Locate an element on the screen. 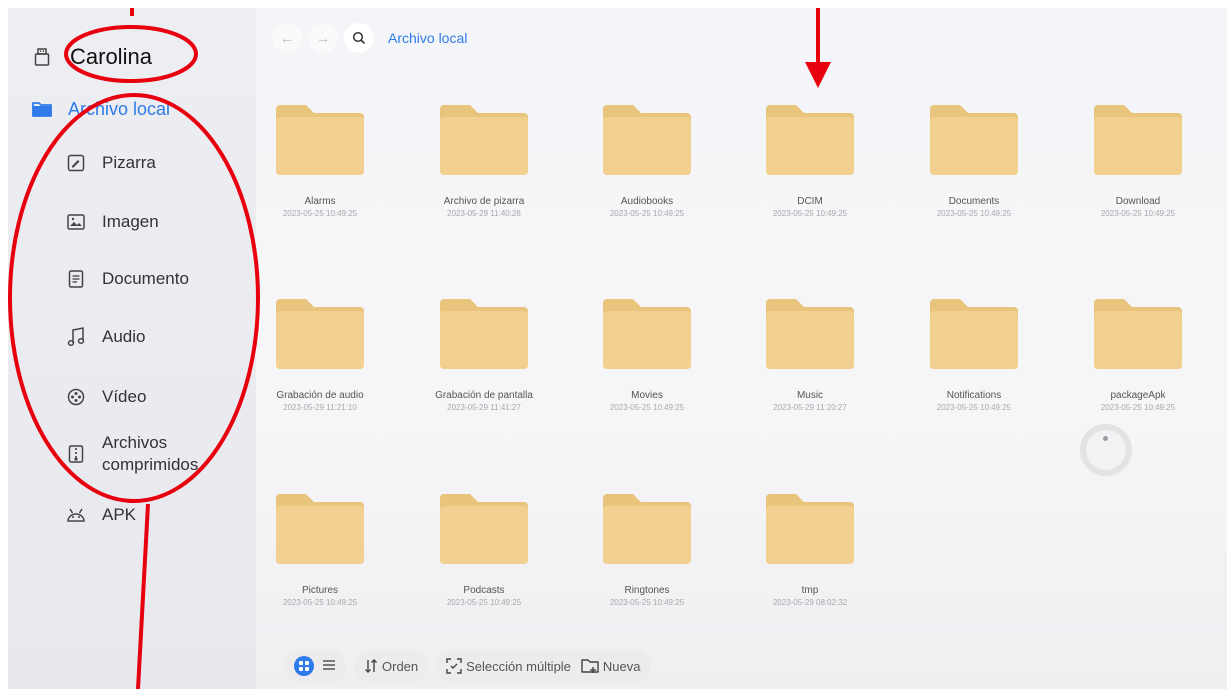 The height and width of the screenshot is (689, 1231). sort-label: Orden is located at coordinates (400, 666).